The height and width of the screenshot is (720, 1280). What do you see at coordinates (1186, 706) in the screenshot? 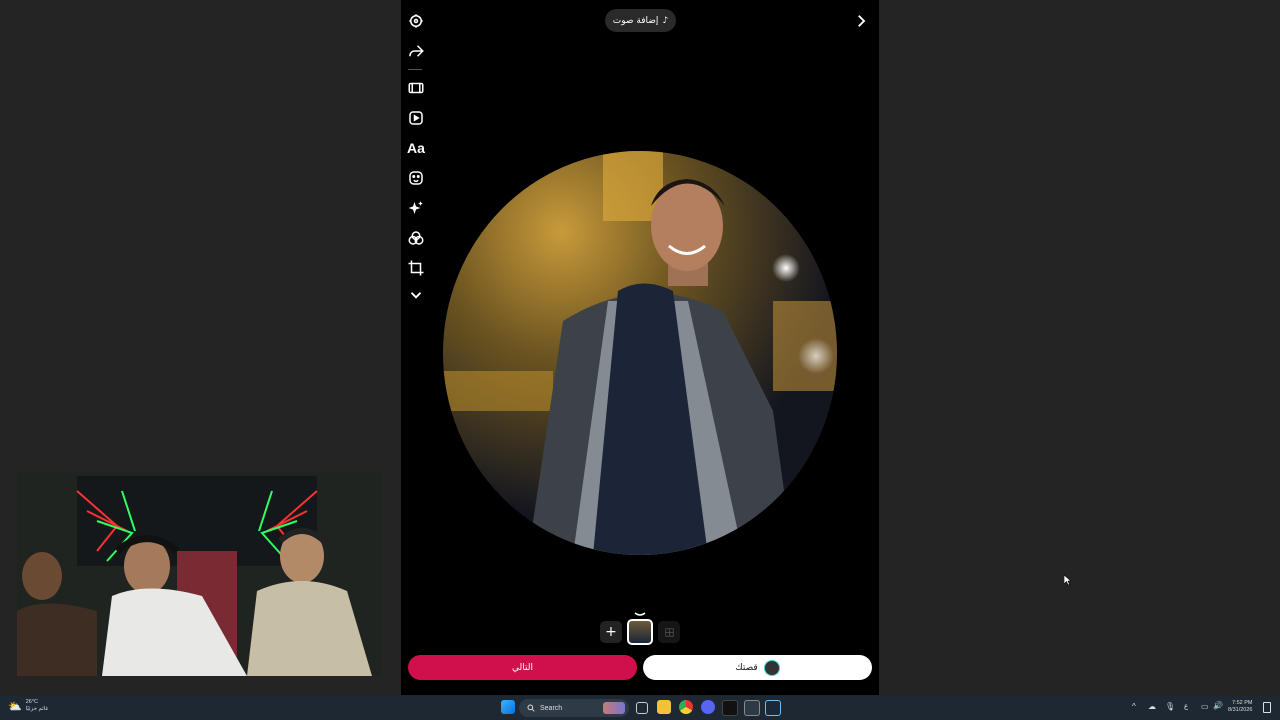
I see `tray-language: ع` at bounding box center [1186, 706].